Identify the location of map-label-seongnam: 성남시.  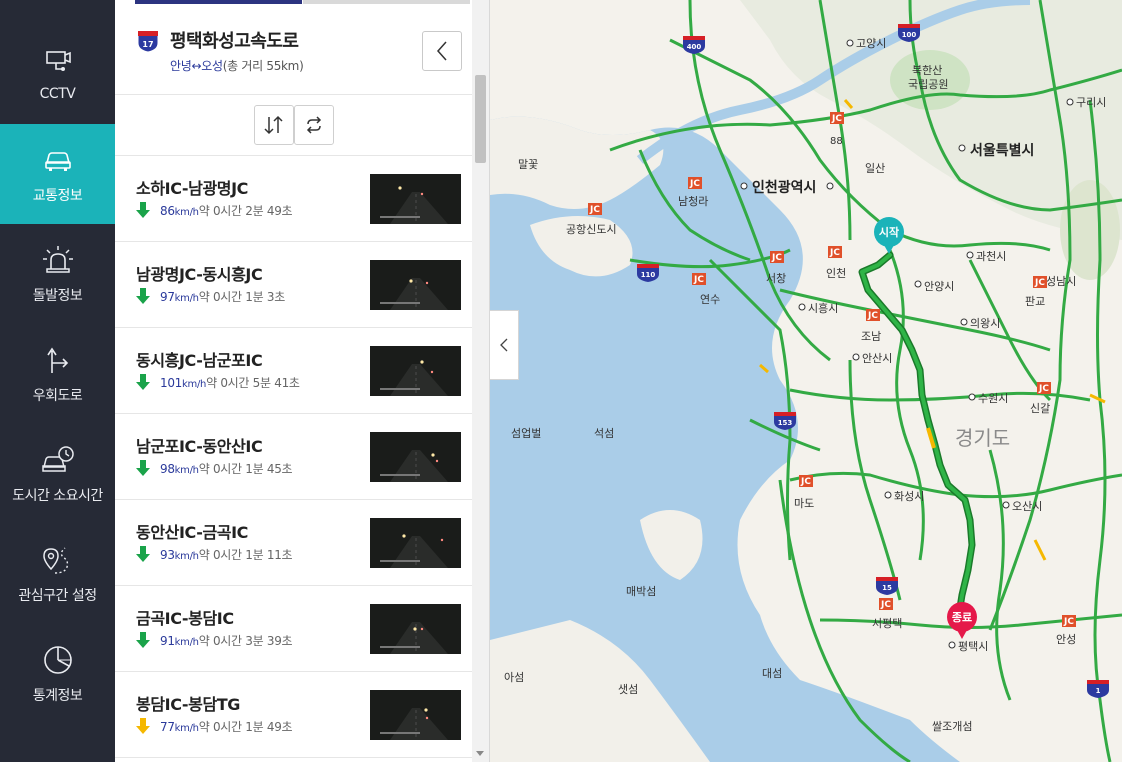
(1061, 281).